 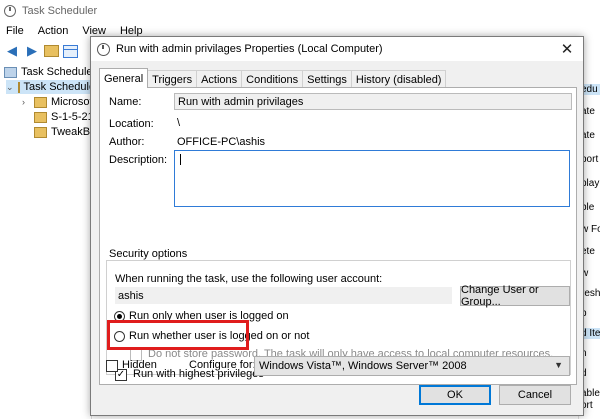 What do you see at coordinates (567, 49) in the screenshot?
I see `close-icon: ✕` at bounding box center [567, 49].